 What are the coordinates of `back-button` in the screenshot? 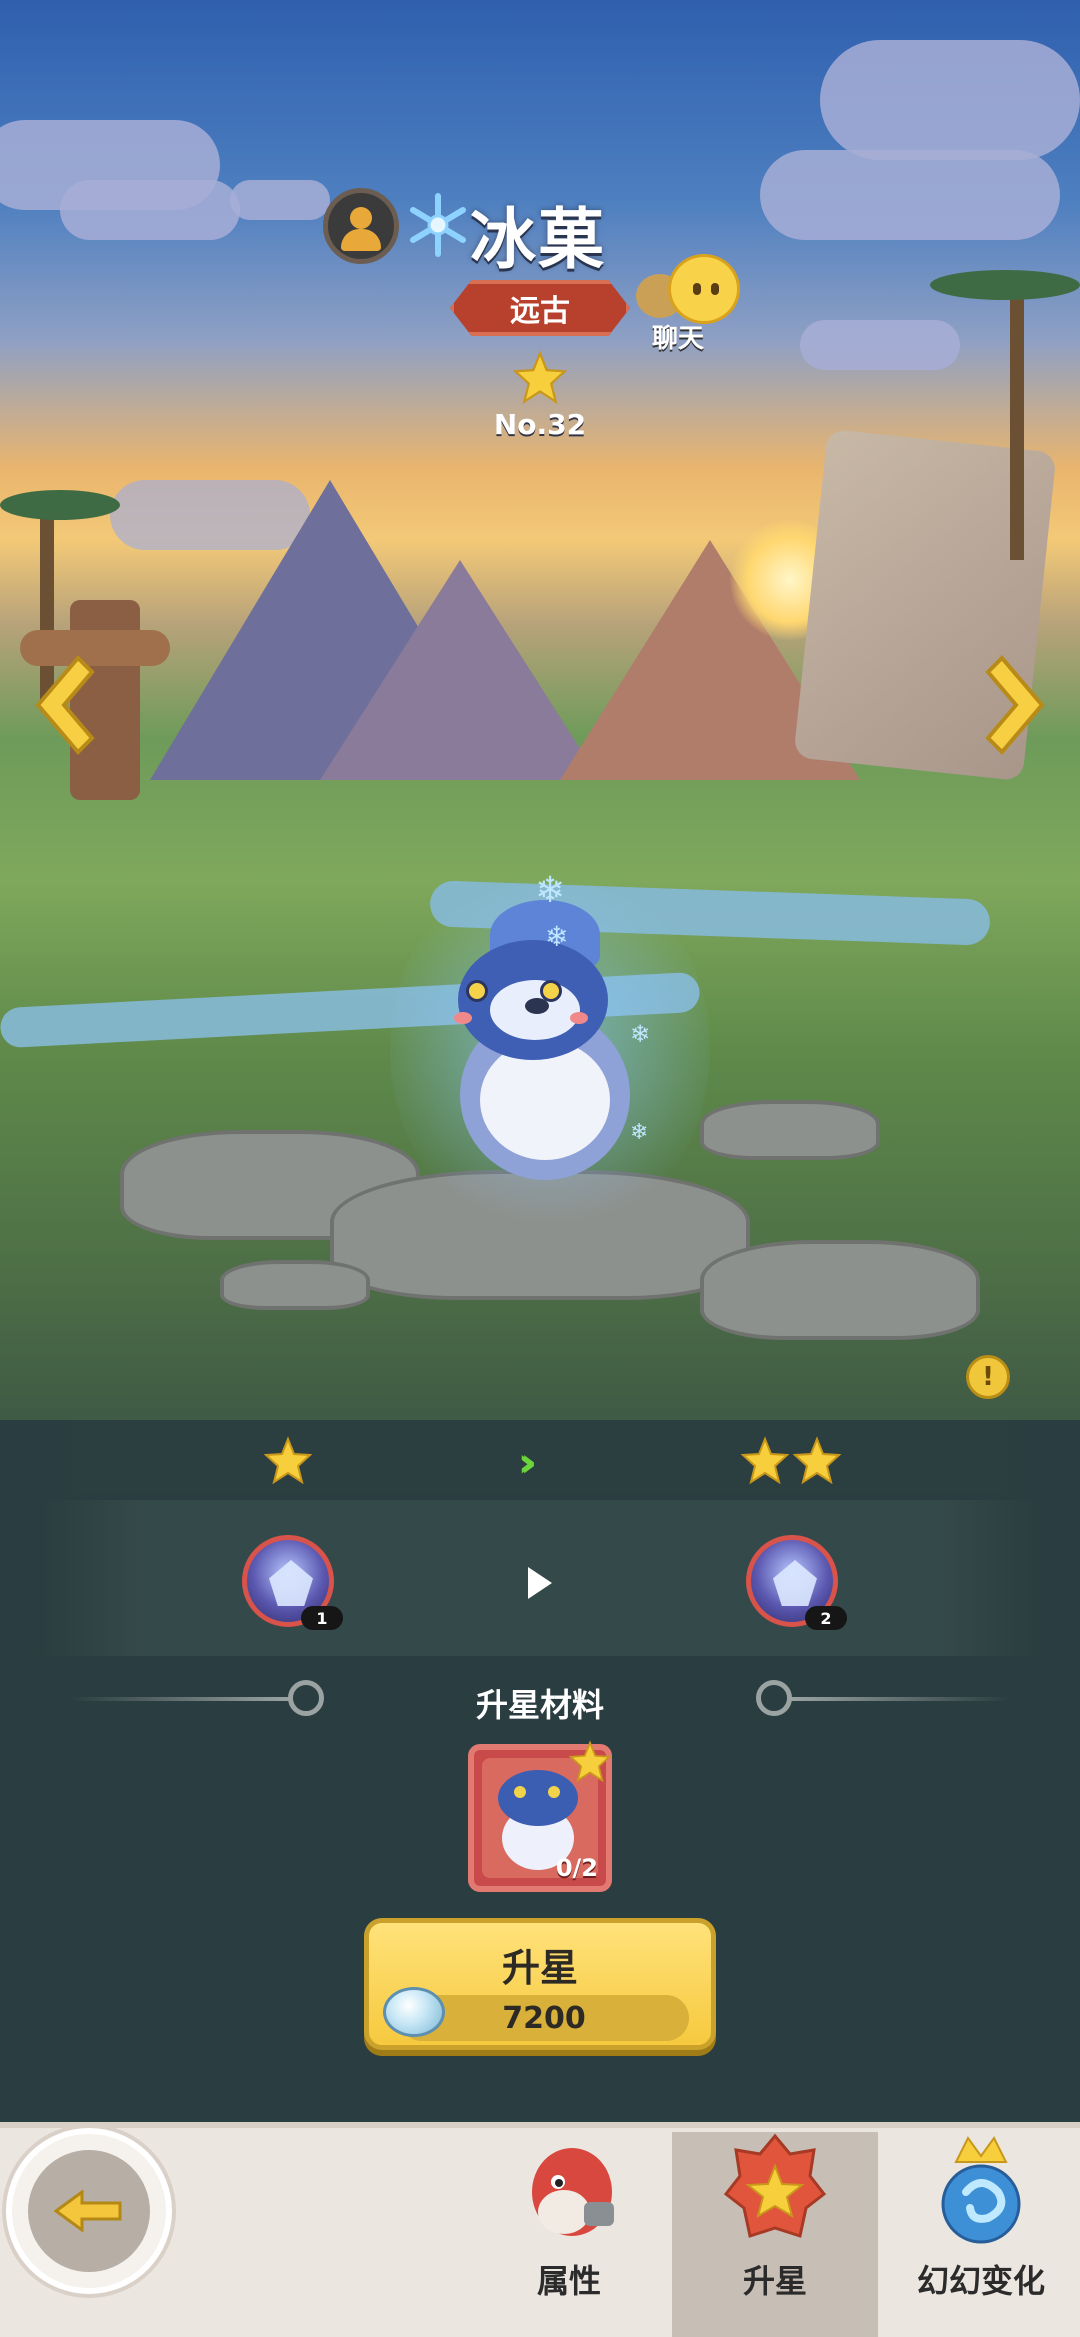 It's located at (89, 2211).